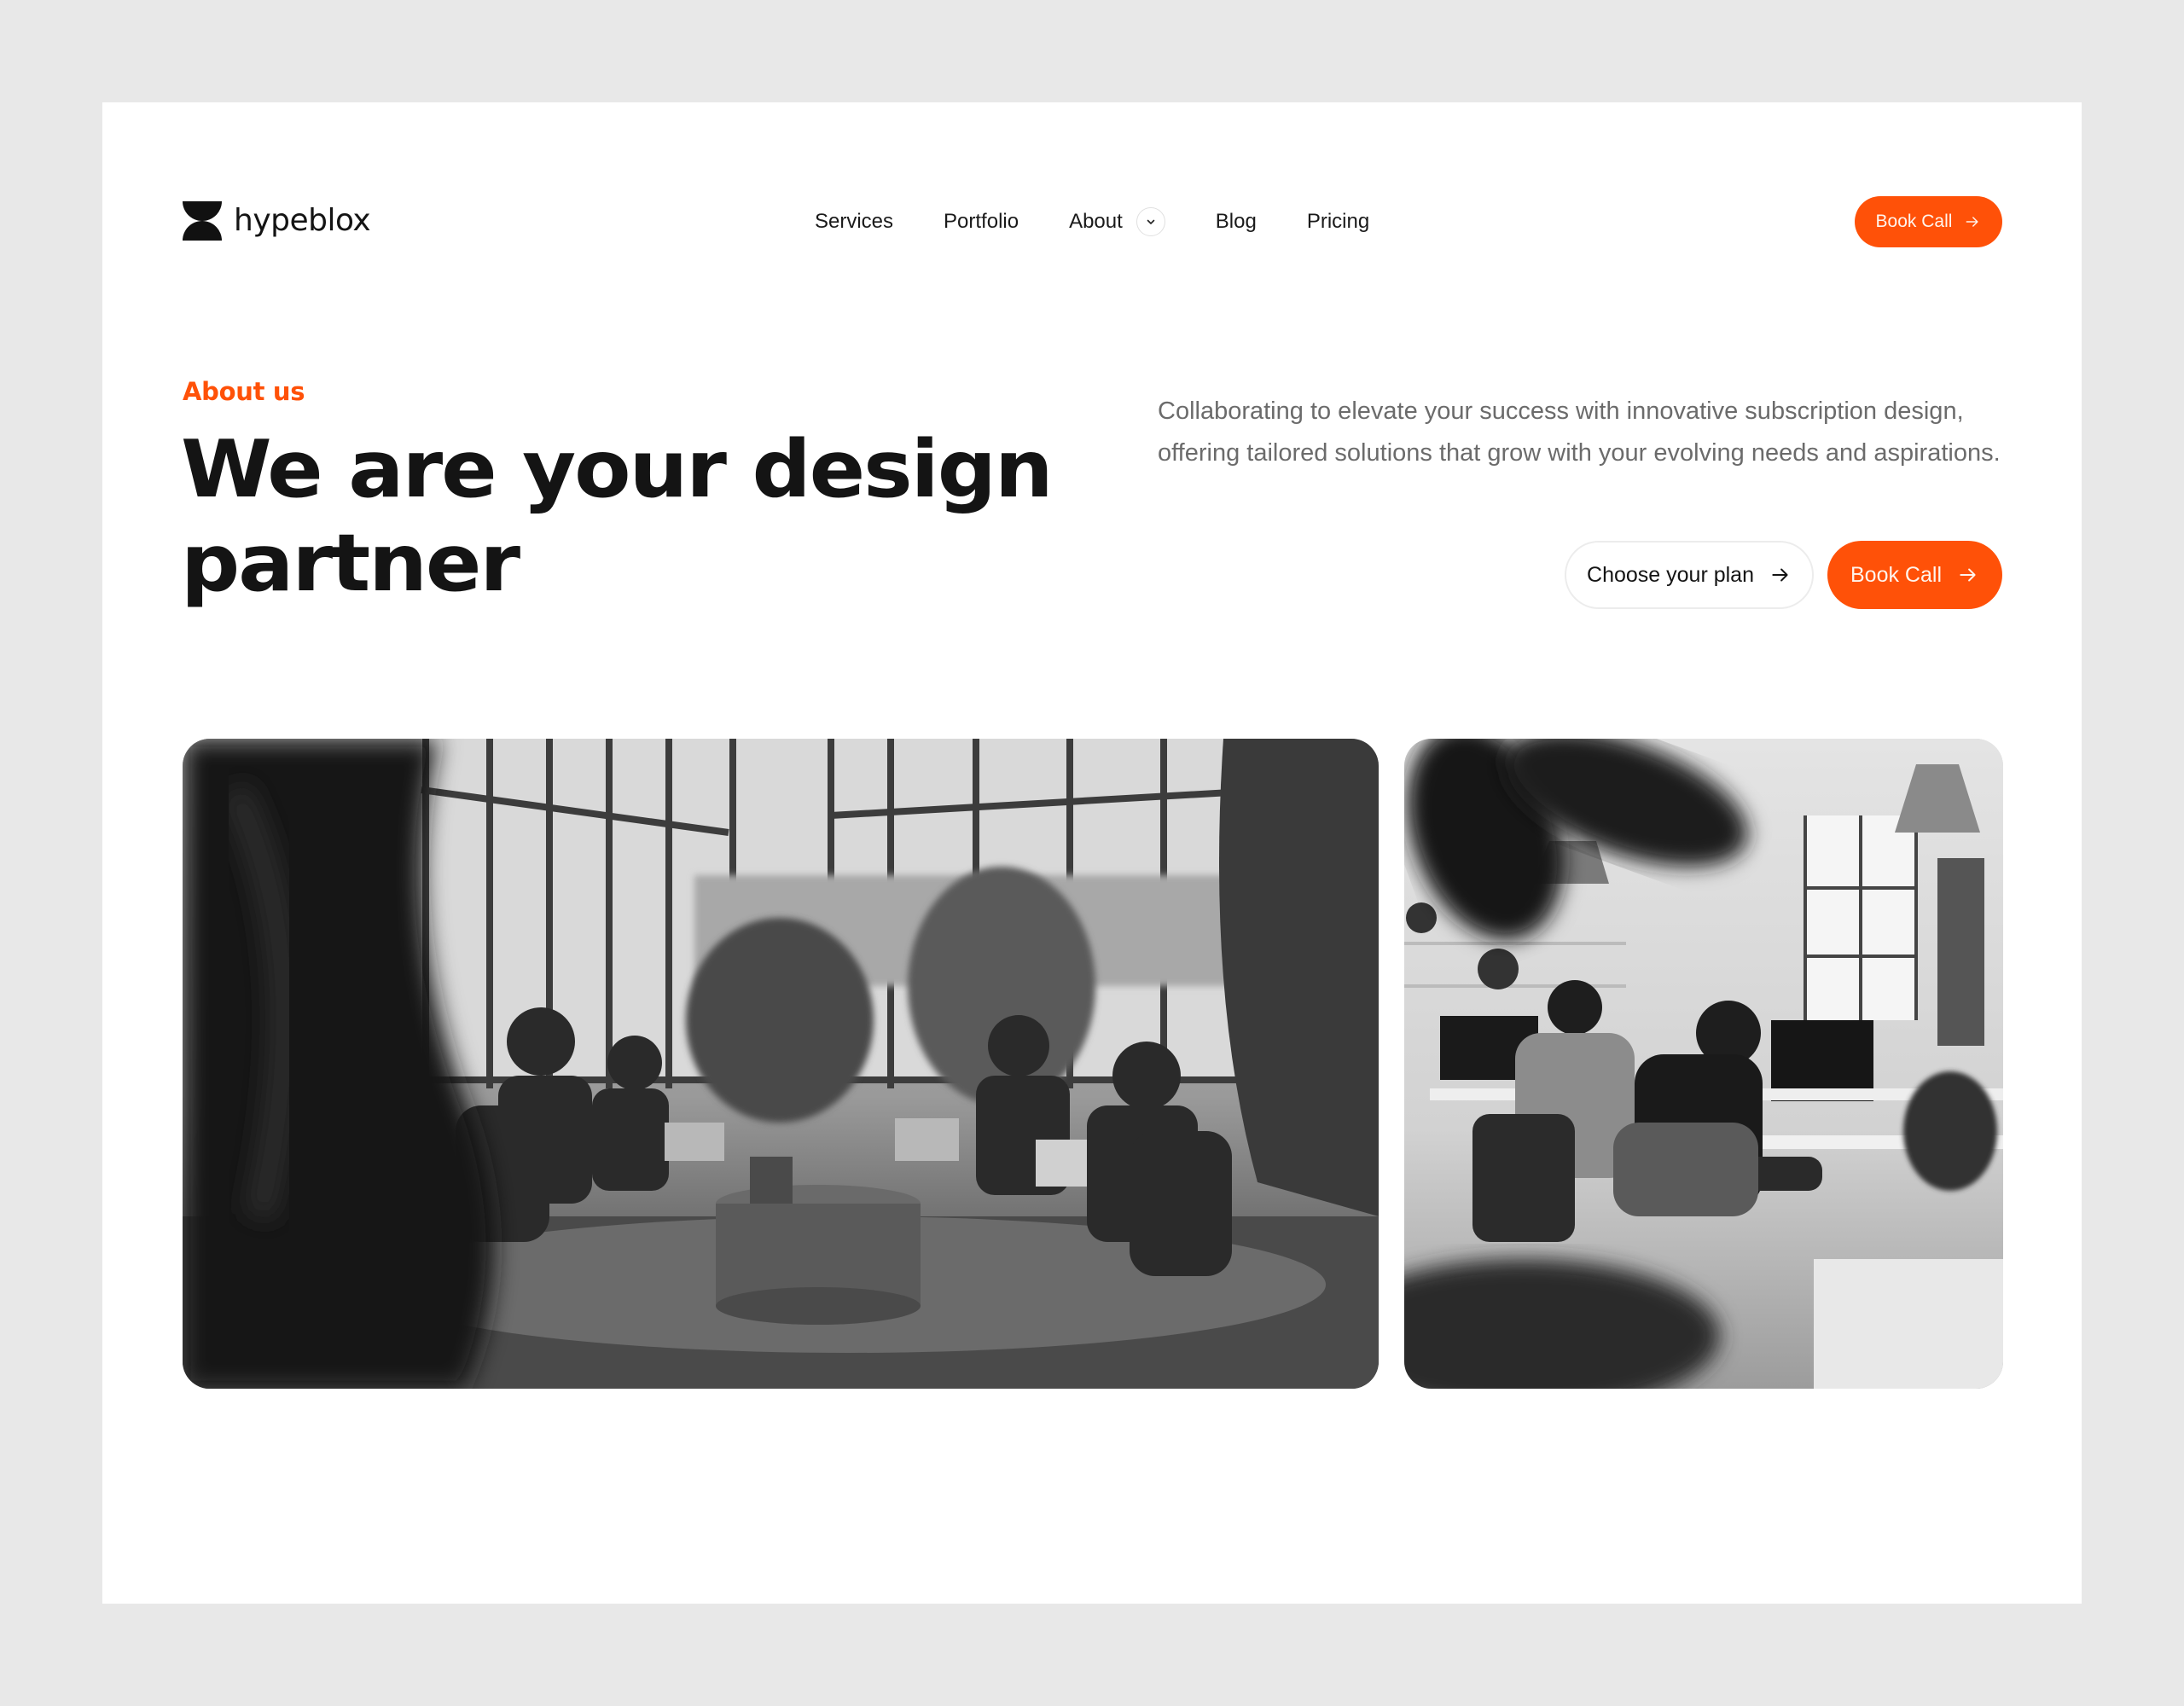  I want to click on header-book-call-label: Book Call, so click(1914, 222).